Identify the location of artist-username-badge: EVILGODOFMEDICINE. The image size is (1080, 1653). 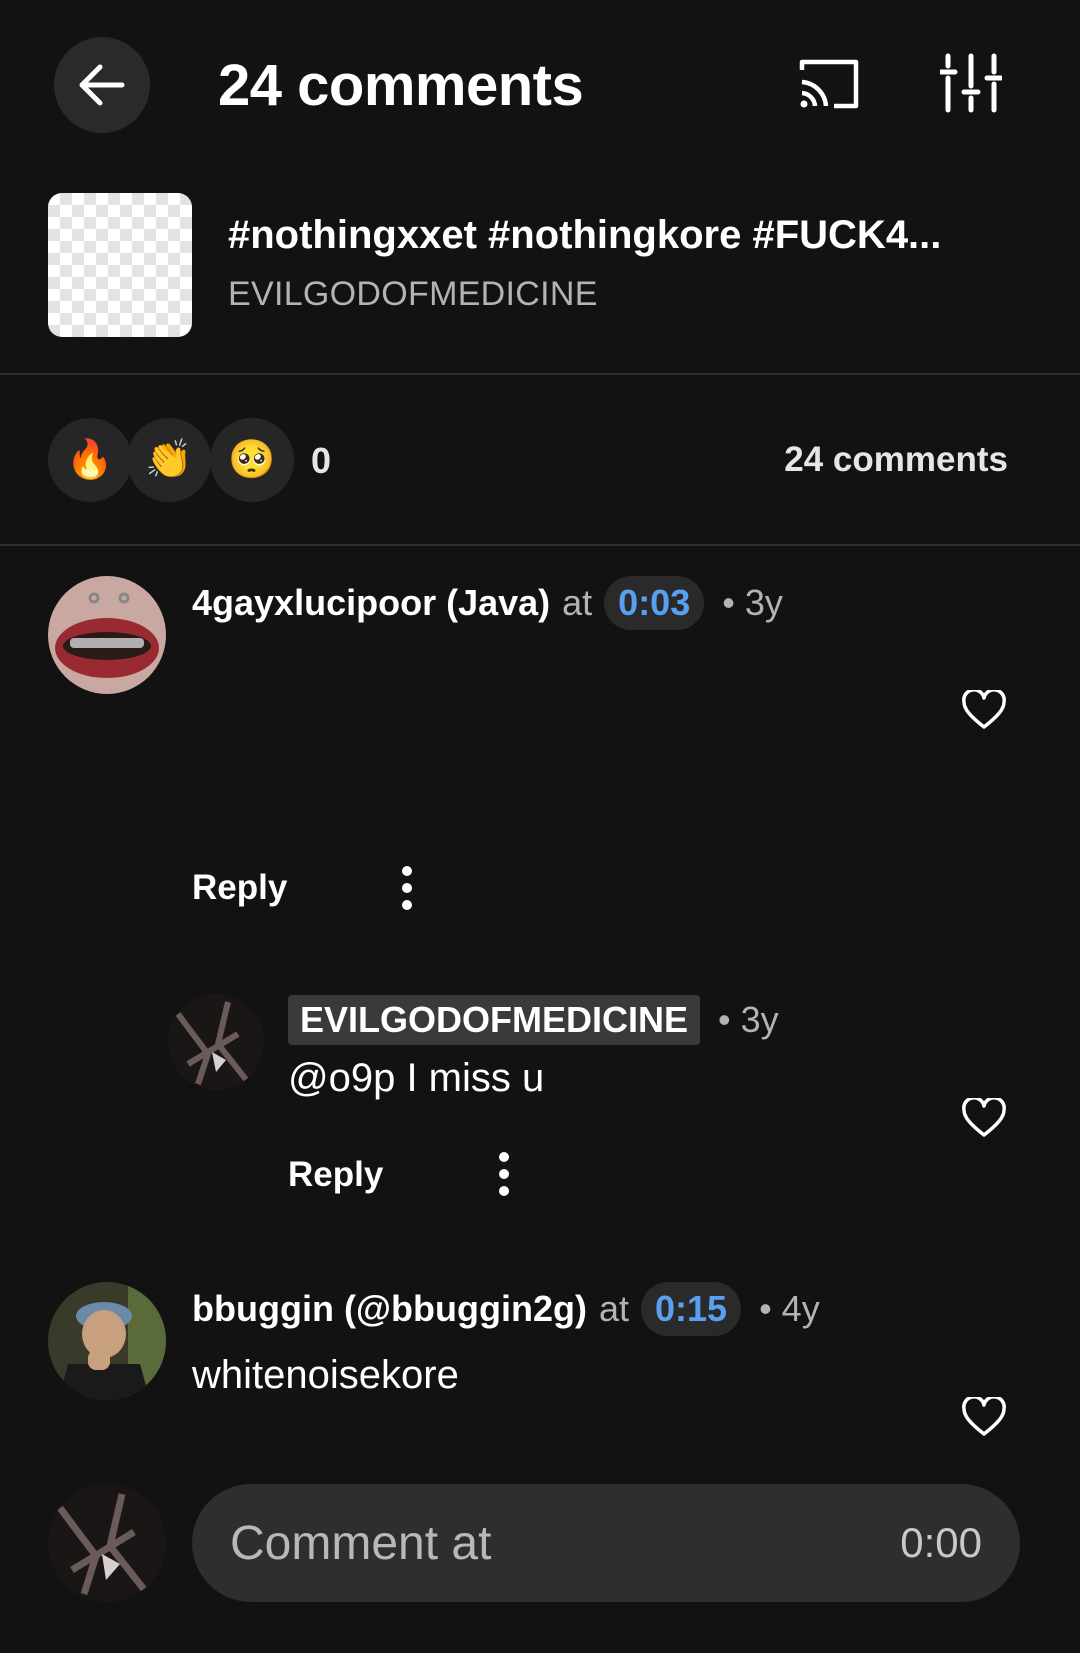
(494, 1020).